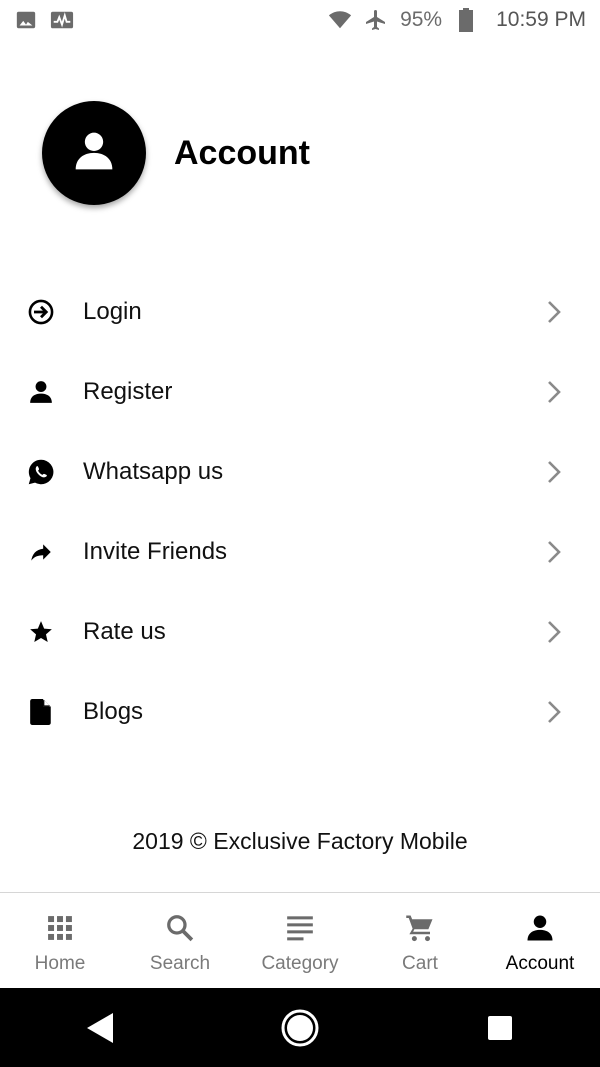 This screenshot has height=1067, width=600. I want to click on nav-item-category: Category, so click(300, 940).